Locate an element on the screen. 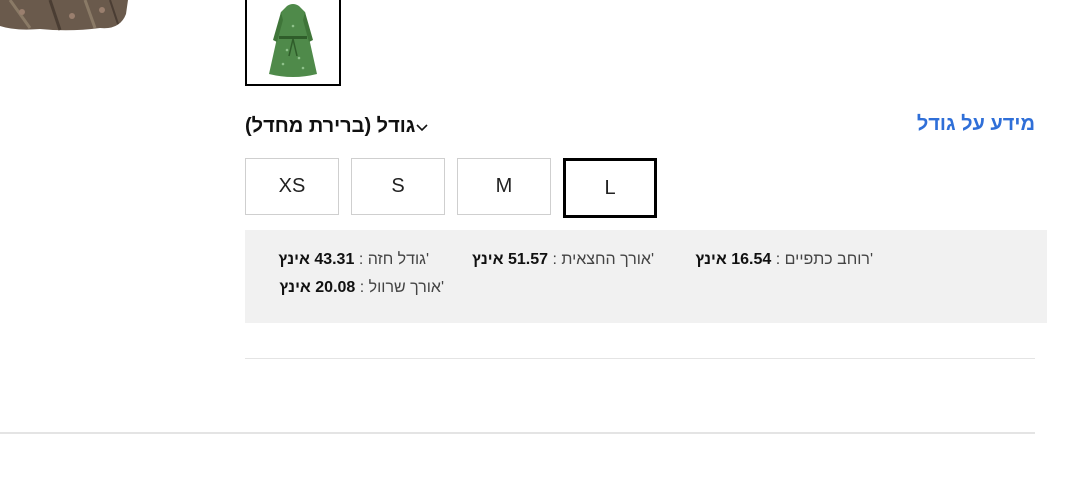 The width and height of the screenshot is (1068, 502). section-divider is located at coordinates (640, 358).